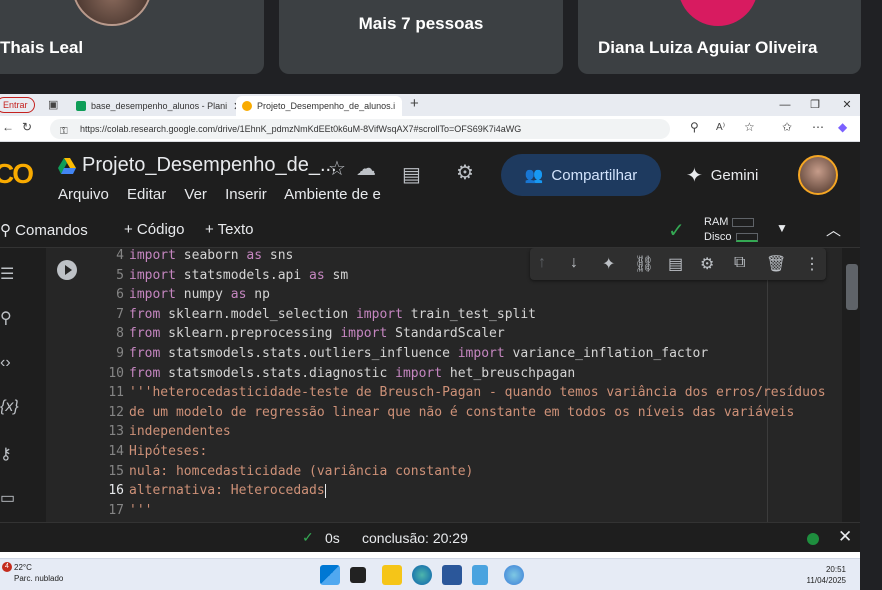  I want to click on signin-button: Entrar, so click(17, 105).